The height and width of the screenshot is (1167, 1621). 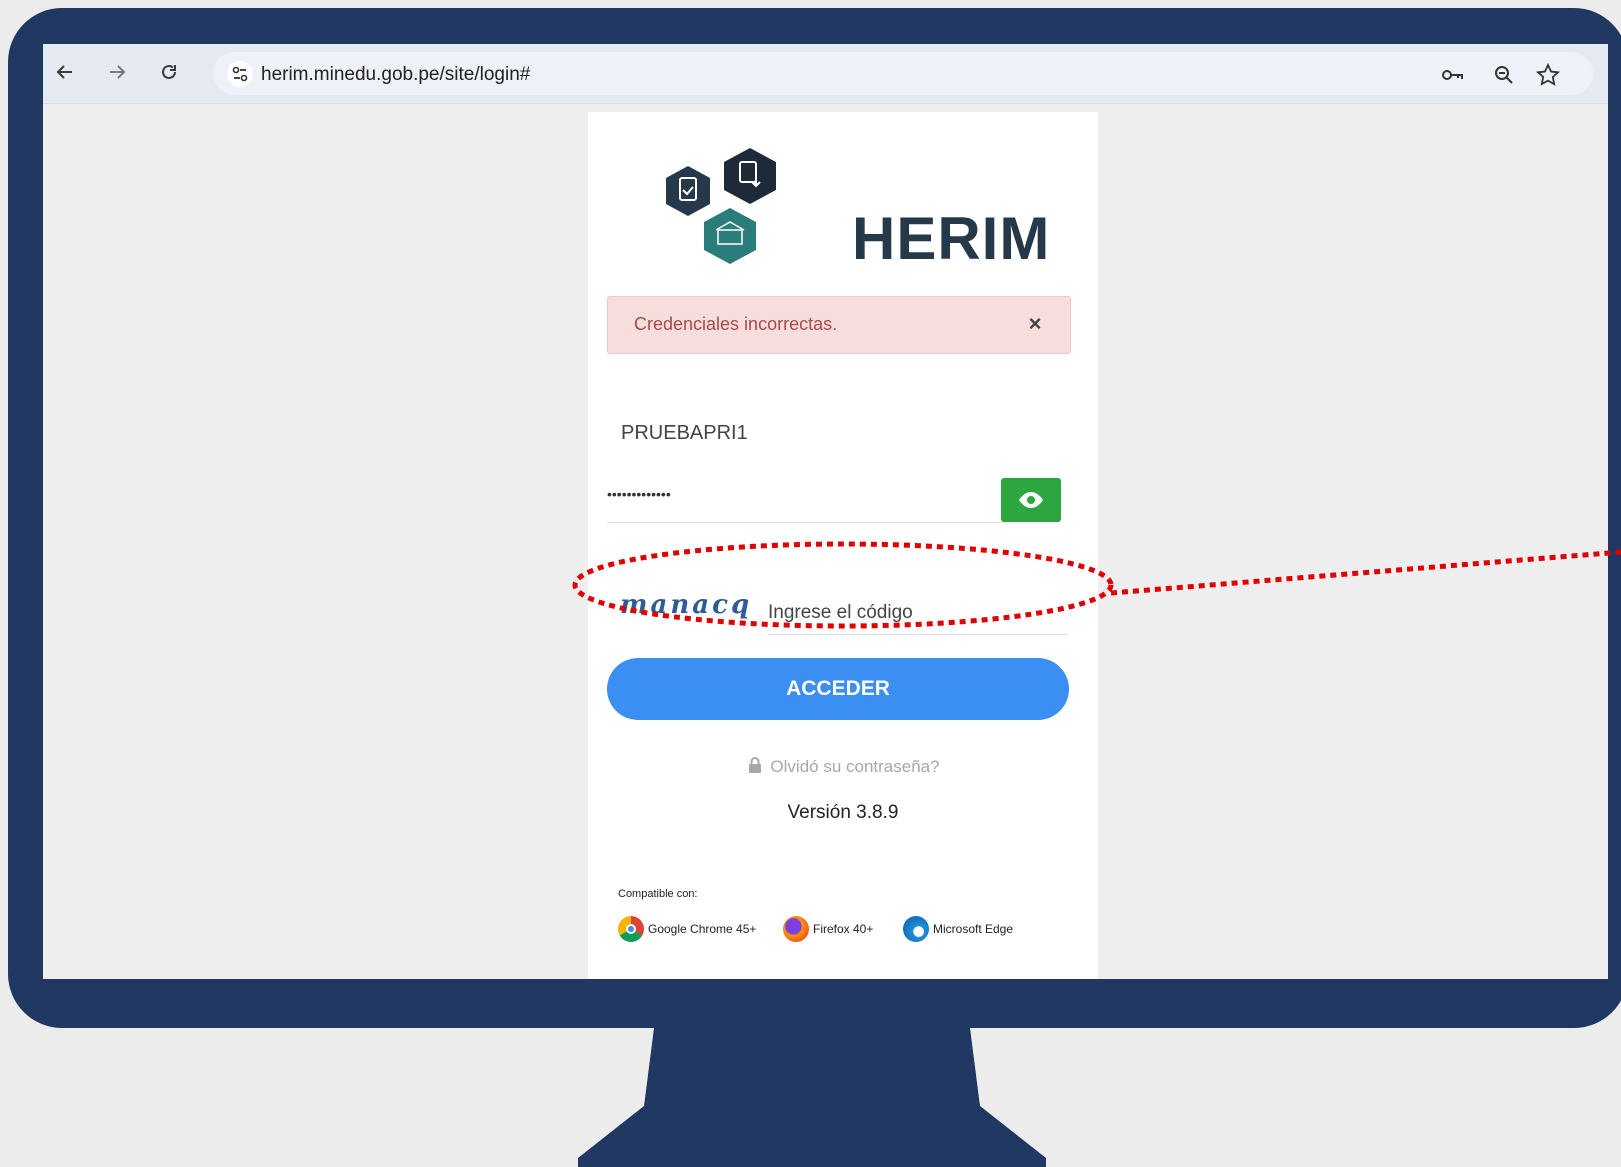 What do you see at coordinates (839, 325) in the screenshot?
I see `error-alert: Credenciales incorrectas. ×` at bounding box center [839, 325].